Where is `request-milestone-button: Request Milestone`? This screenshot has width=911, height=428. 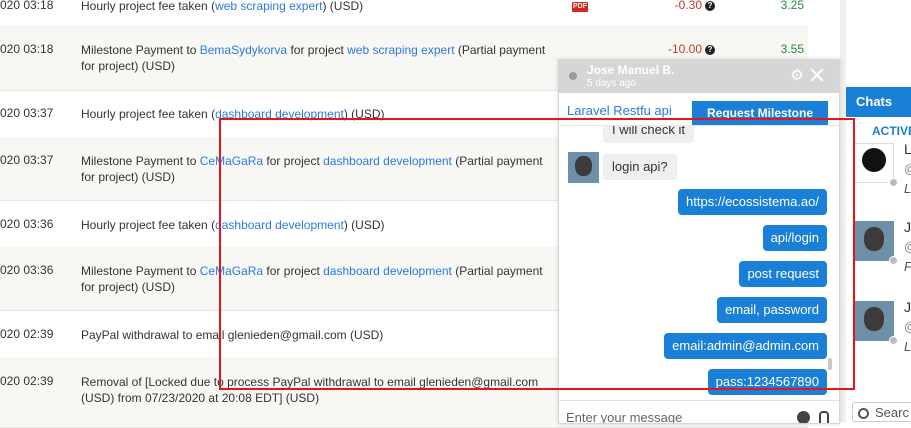
request-milestone-button: Request Milestone is located at coordinates (760, 113).